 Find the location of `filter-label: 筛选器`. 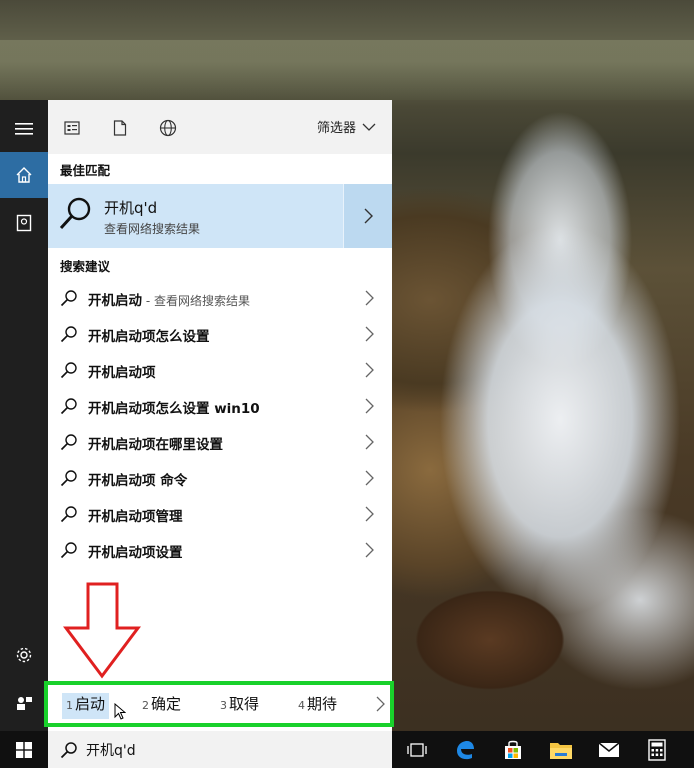

filter-label: 筛选器 is located at coordinates (336, 128).